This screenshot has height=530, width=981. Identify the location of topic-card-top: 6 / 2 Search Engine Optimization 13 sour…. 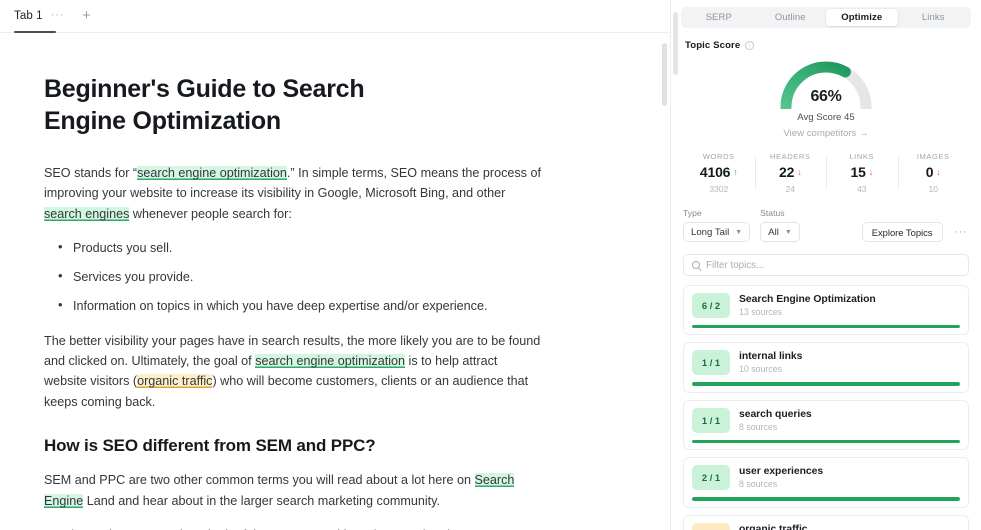
(826, 305).